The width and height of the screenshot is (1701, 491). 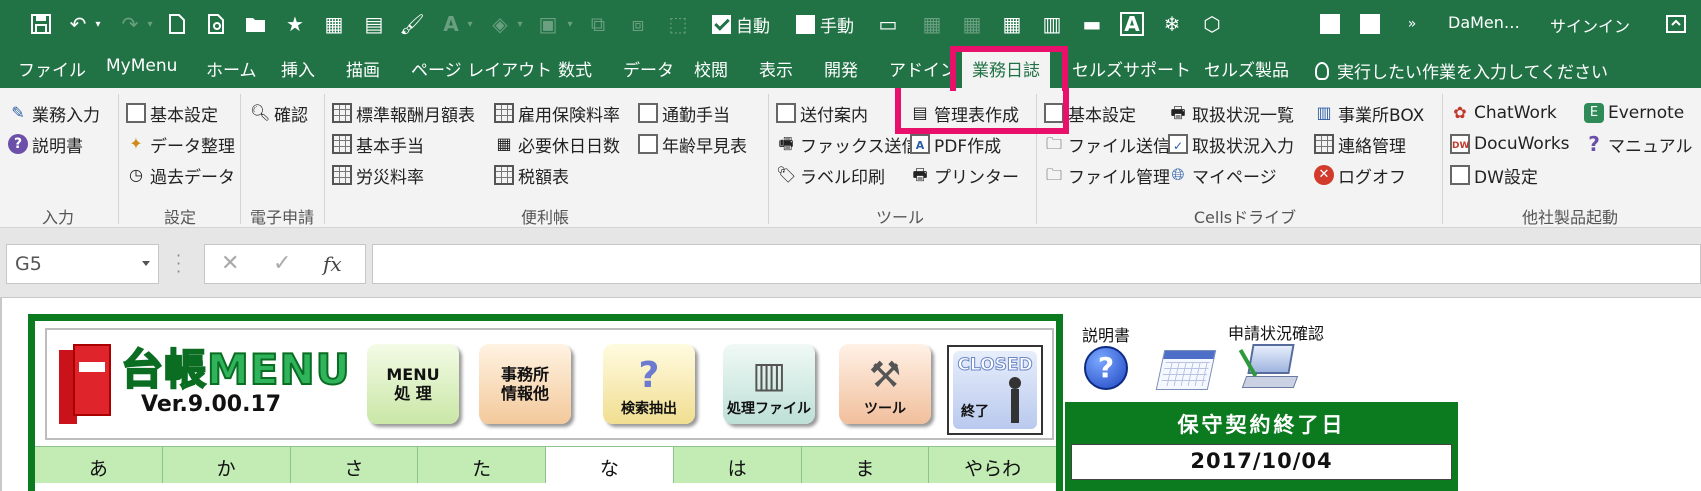 What do you see at coordinates (649, 384) in the screenshot?
I see `search-extract-button: ? 検索抽出` at bounding box center [649, 384].